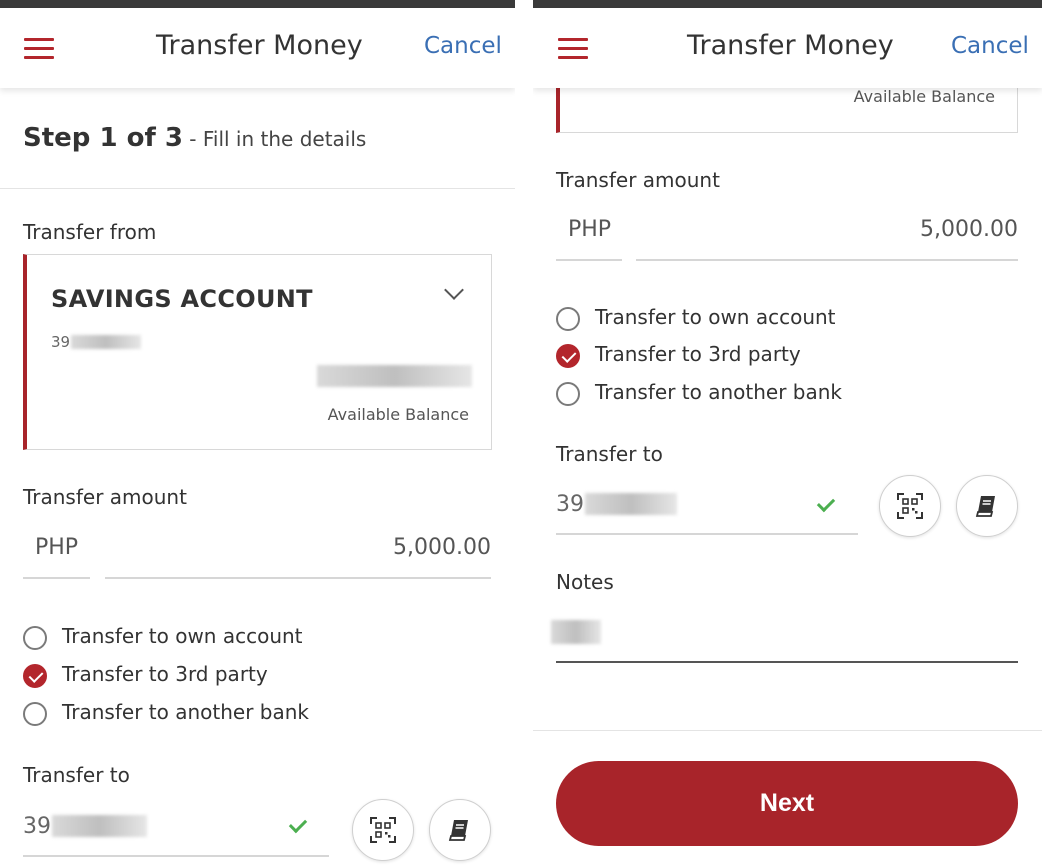  I want to click on next-button: Next, so click(787, 803).